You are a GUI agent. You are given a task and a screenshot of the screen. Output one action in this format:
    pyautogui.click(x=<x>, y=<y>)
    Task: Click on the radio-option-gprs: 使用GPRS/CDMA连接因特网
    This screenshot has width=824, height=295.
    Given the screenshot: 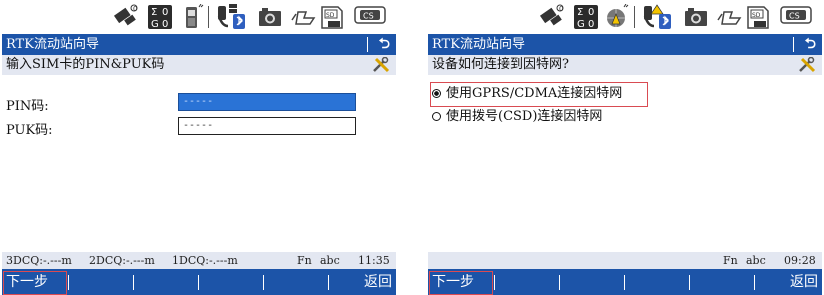 What is the action you would take?
    pyautogui.click(x=527, y=94)
    